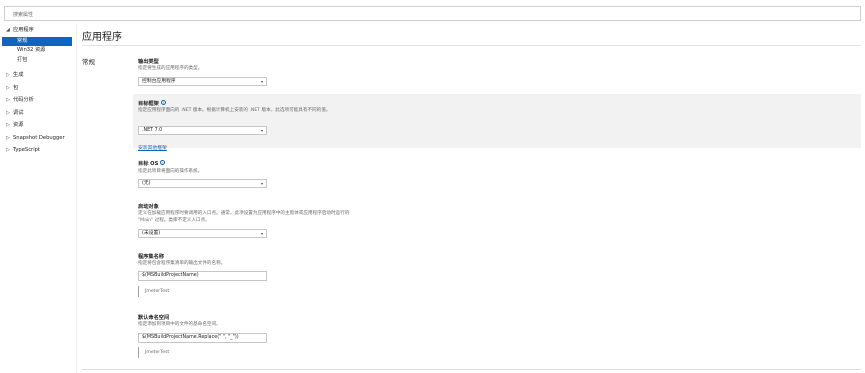  What do you see at coordinates (151, 257) in the screenshot?
I see `assembly-name-title: 程序集名称` at bounding box center [151, 257].